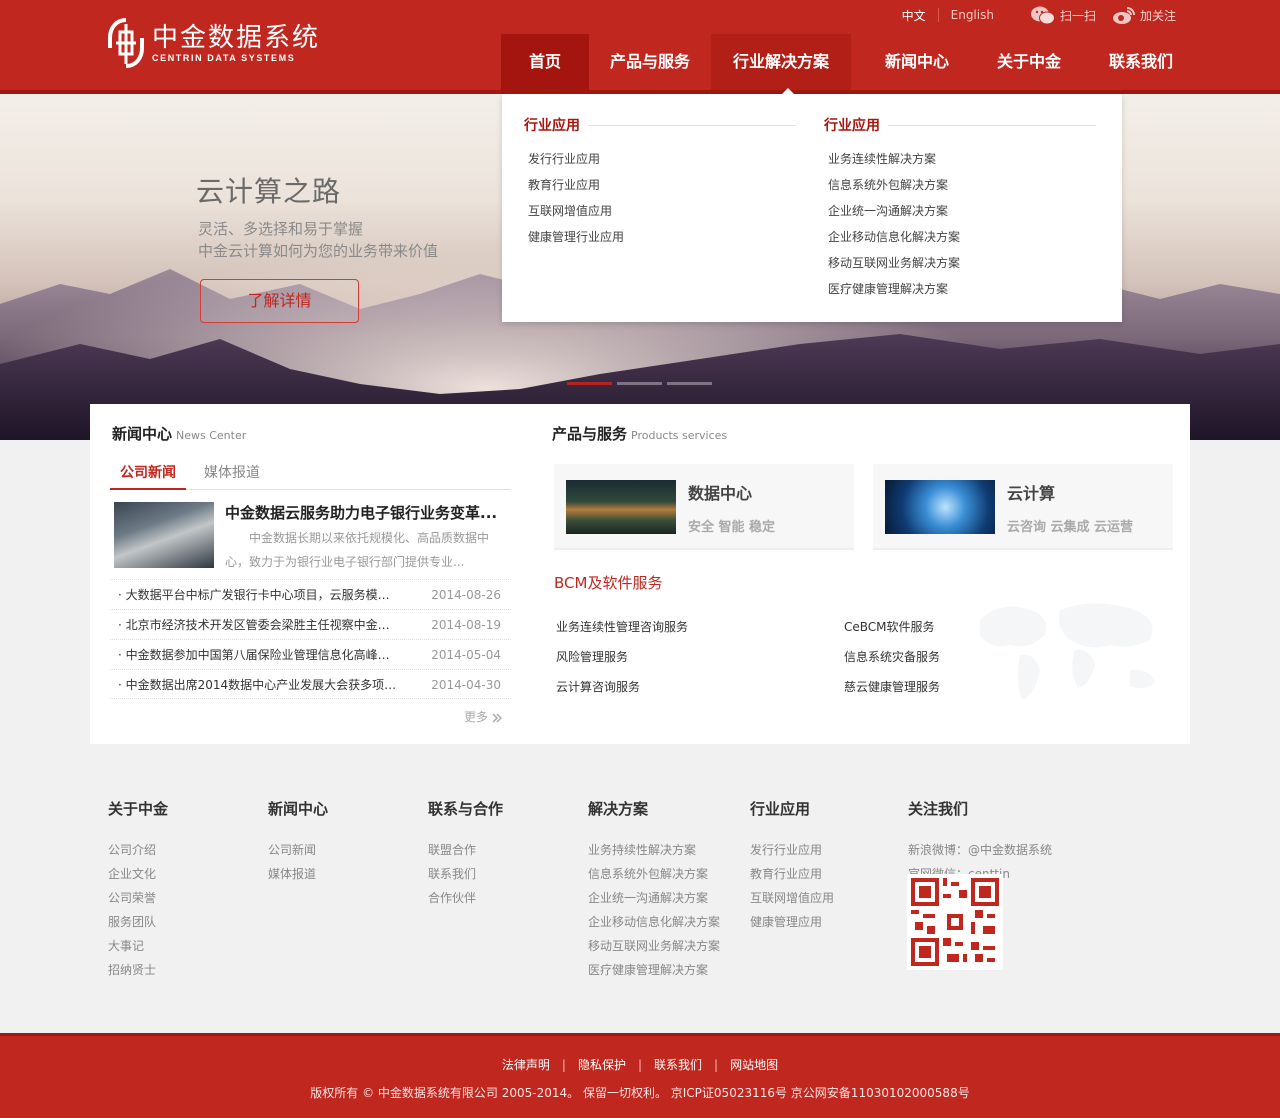 This screenshot has height=1118, width=1280. Describe the element at coordinates (960, 237) in the screenshot. I see `dropdown-item: 企业移动信息化解决方案` at that location.